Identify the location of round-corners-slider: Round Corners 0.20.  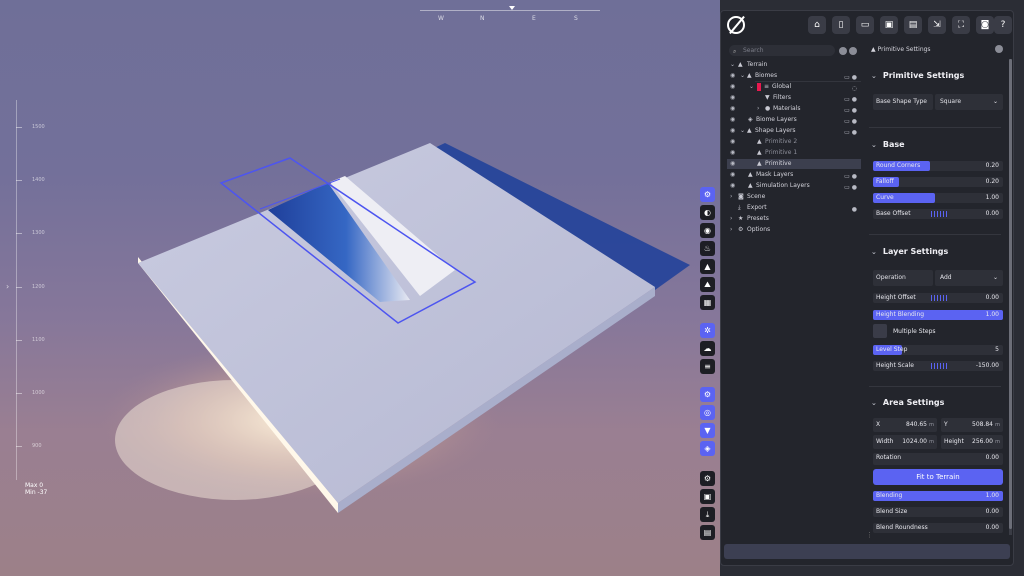
(938, 166).